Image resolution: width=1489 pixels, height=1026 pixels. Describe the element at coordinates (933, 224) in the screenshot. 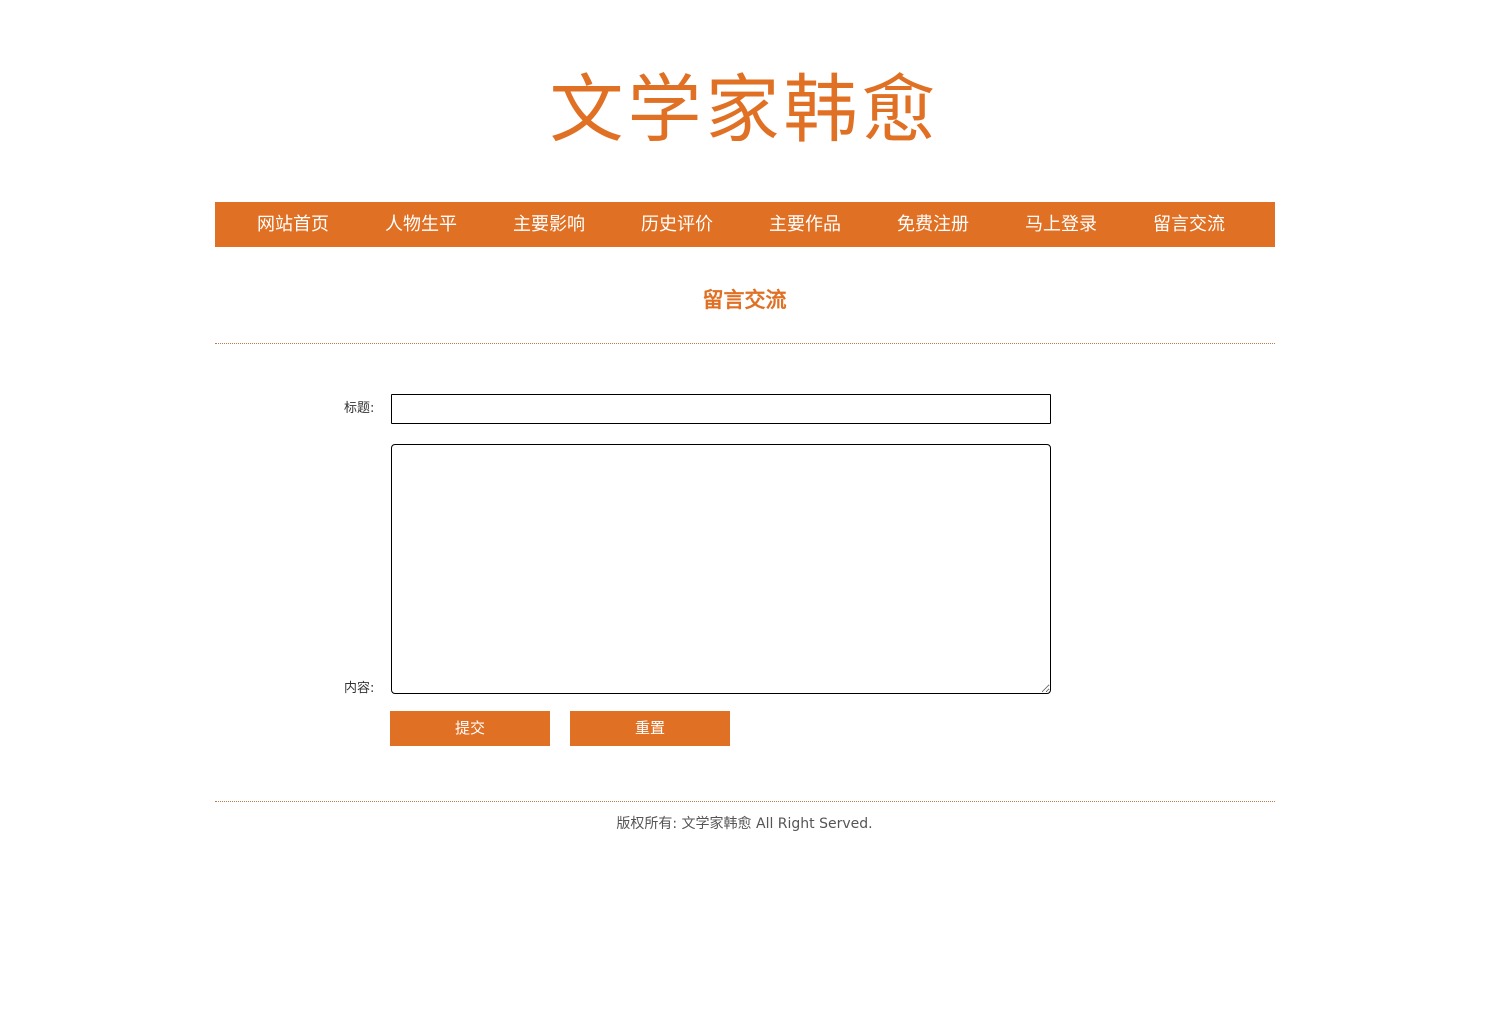

I see `nav-item-register: 免费注册` at that location.